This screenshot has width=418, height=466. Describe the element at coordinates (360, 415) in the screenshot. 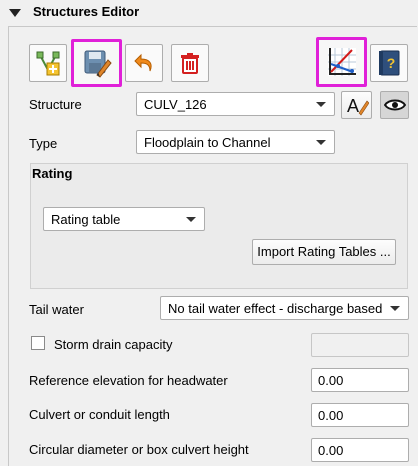

I see `culvert-length-field: 0.00` at that location.